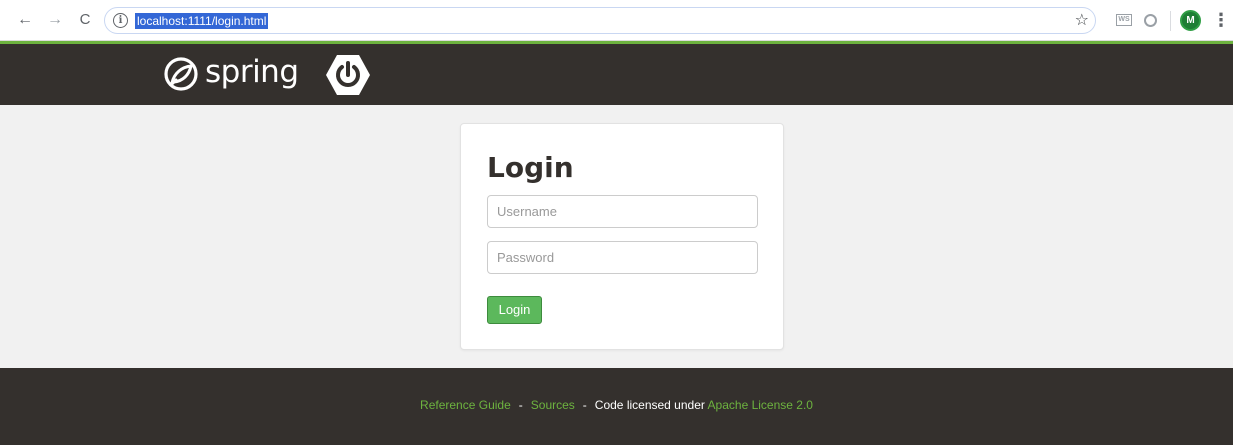 The image size is (1233, 445). I want to click on page-title: Login, so click(530, 167).